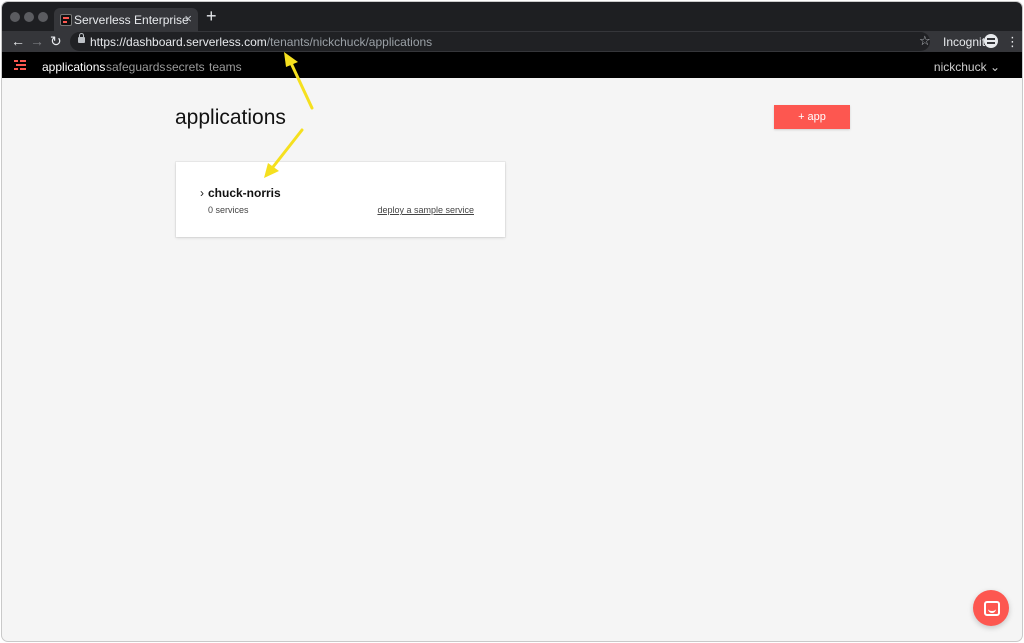 This screenshot has height=643, width=1024. Describe the element at coordinates (925, 41) in the screenshot. I see `bookmark-star-icon: ☆` at that location.